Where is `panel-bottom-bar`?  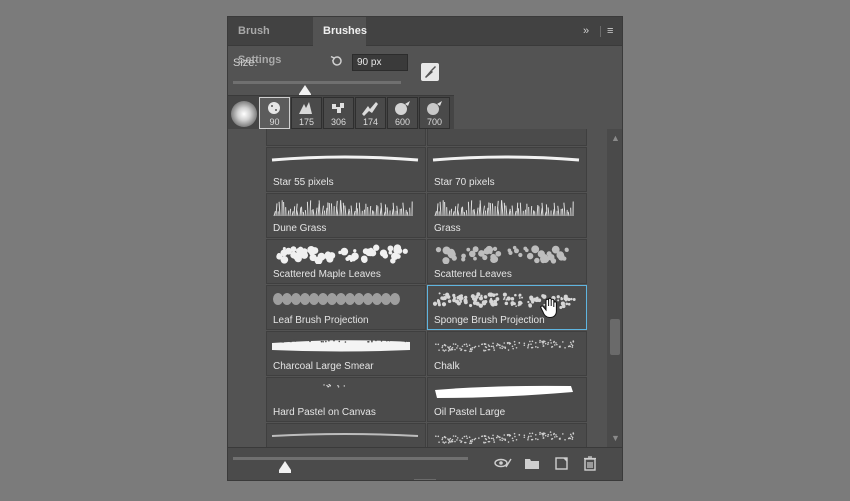 panel-bottom-bar is located at coordinates (425, 463).